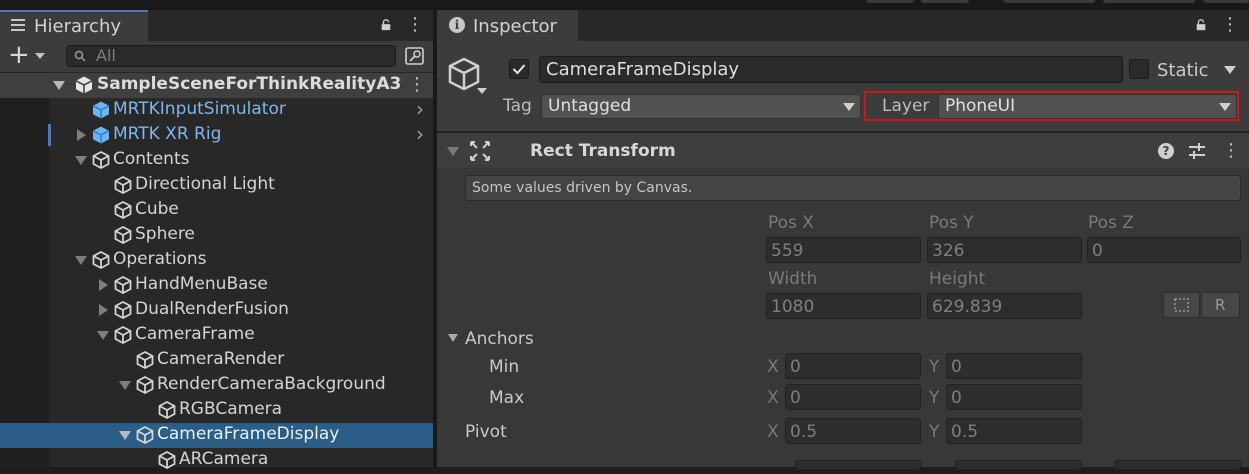 This screenshot has height=474, width=1249. What do you see at coordinates (78, 26) in the screenshot?
I see `hierarchy-tab-label: Hierarchy` at bounding box center [78, 26].